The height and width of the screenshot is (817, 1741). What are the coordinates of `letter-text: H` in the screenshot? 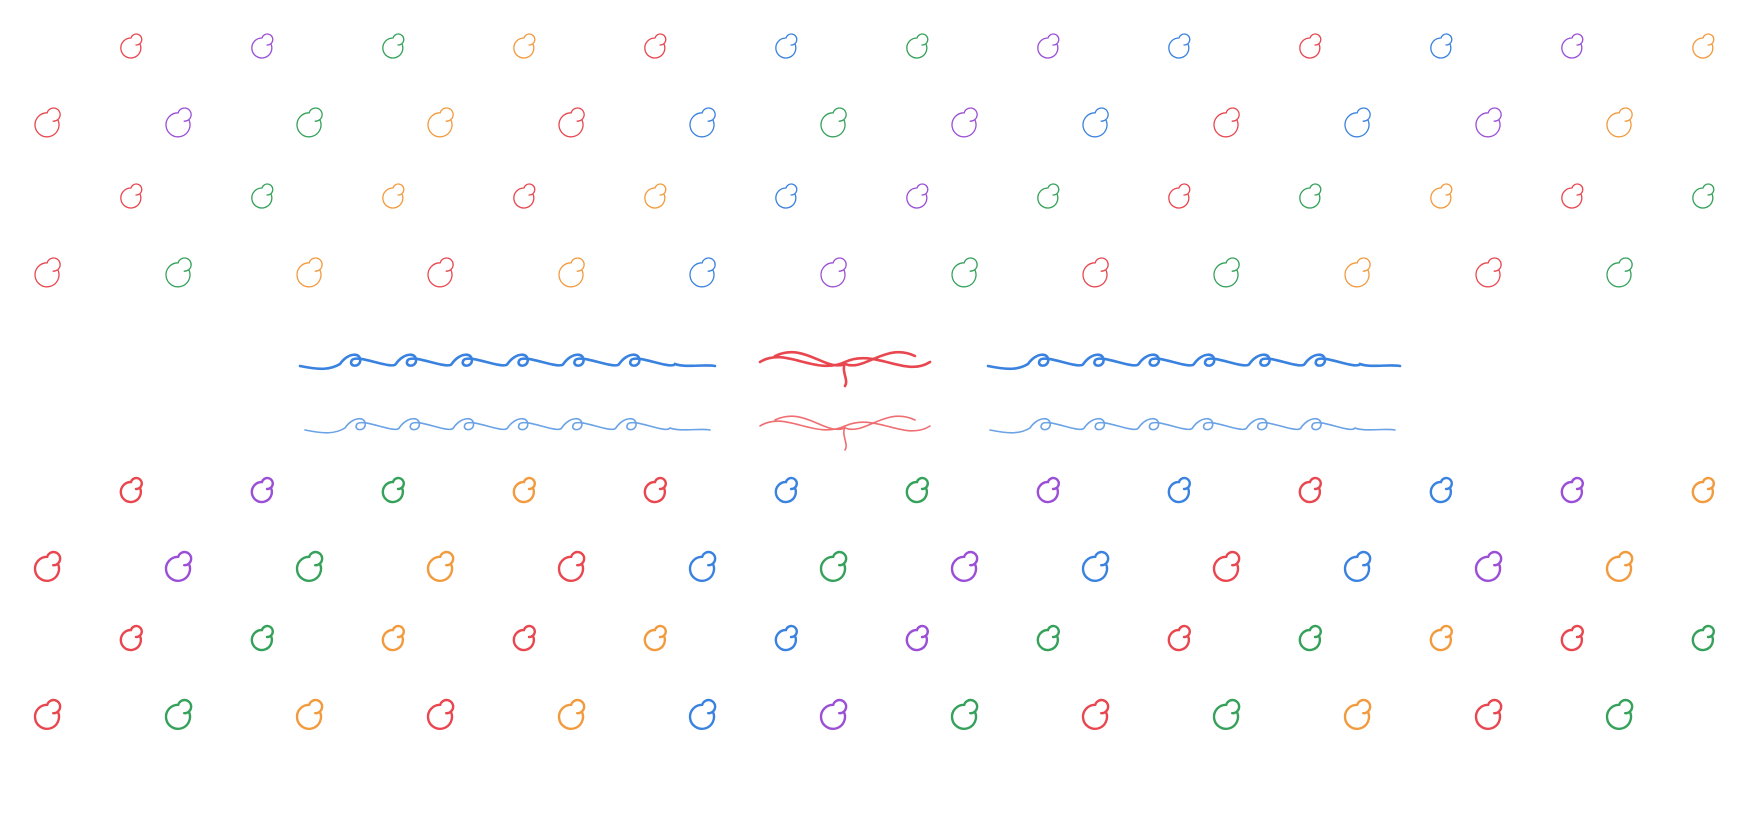 It's located at (1006, 527).